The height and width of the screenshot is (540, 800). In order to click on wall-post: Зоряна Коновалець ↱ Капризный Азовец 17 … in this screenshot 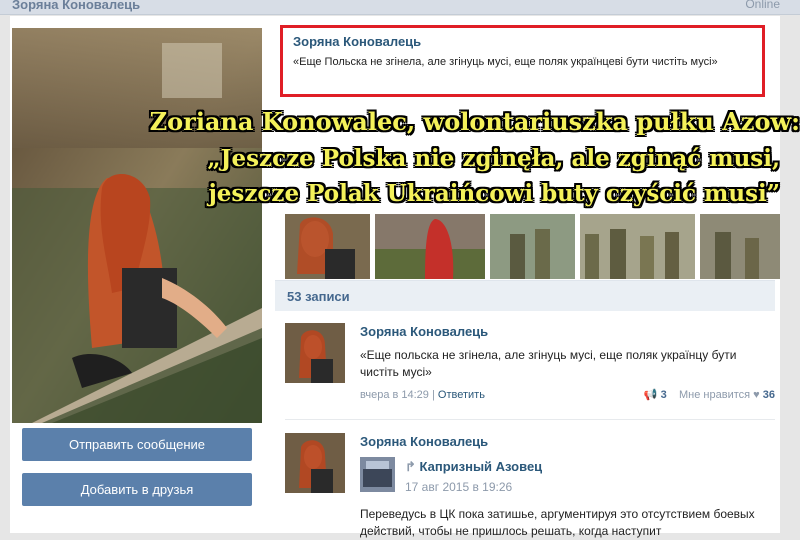, I will do `click(527, 484)`.